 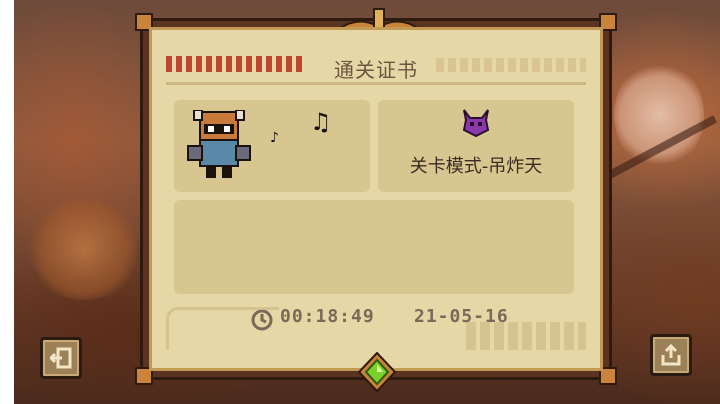 I want to click on title-row: 通关证书, so click(x=376, y=68).